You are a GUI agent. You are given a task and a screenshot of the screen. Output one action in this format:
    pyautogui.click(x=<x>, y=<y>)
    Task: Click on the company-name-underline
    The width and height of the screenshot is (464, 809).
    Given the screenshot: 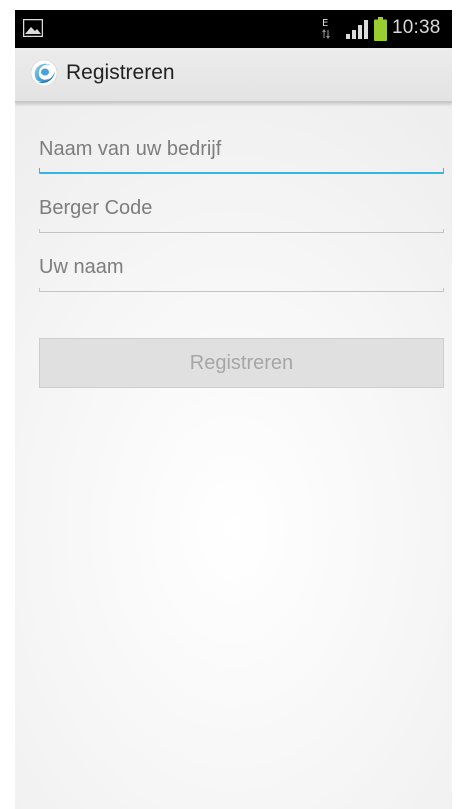 What is the action you would take?
    pyautogui.click(x=241, y=170)
    